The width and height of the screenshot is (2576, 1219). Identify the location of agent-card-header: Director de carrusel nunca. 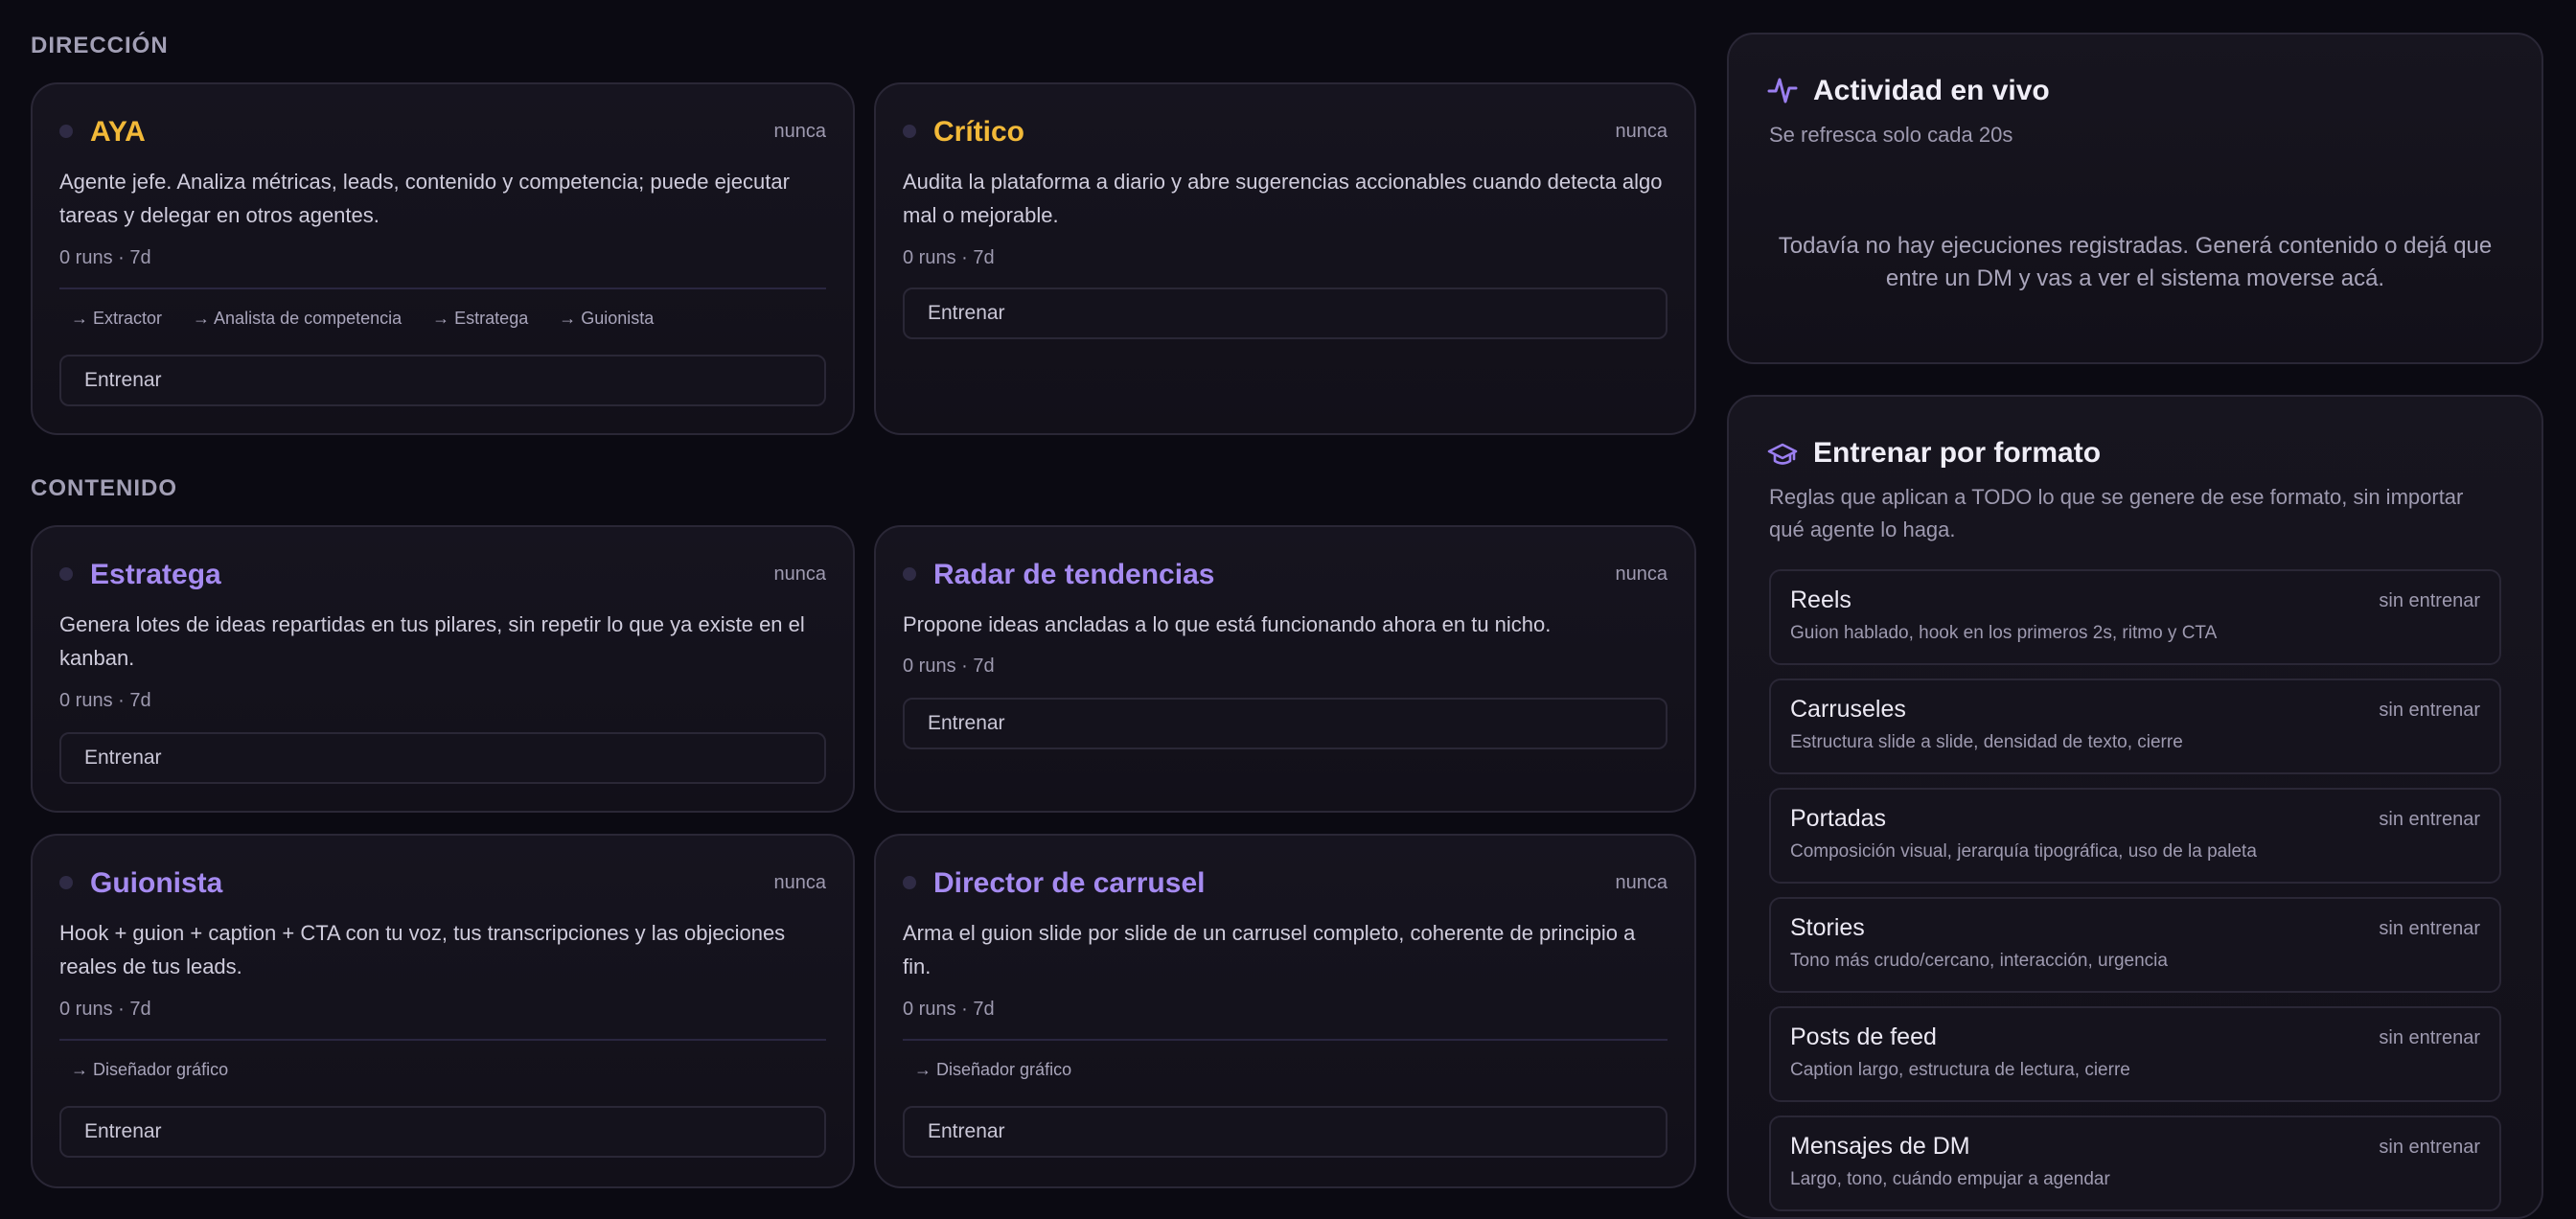
(1285, 883).